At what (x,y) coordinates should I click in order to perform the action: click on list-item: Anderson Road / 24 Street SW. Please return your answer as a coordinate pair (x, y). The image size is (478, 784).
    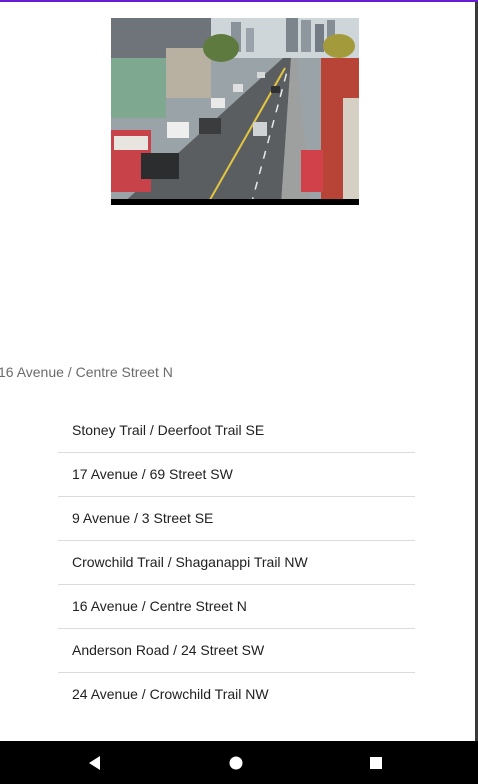
    Looking at the image, I should click on (236, 651).